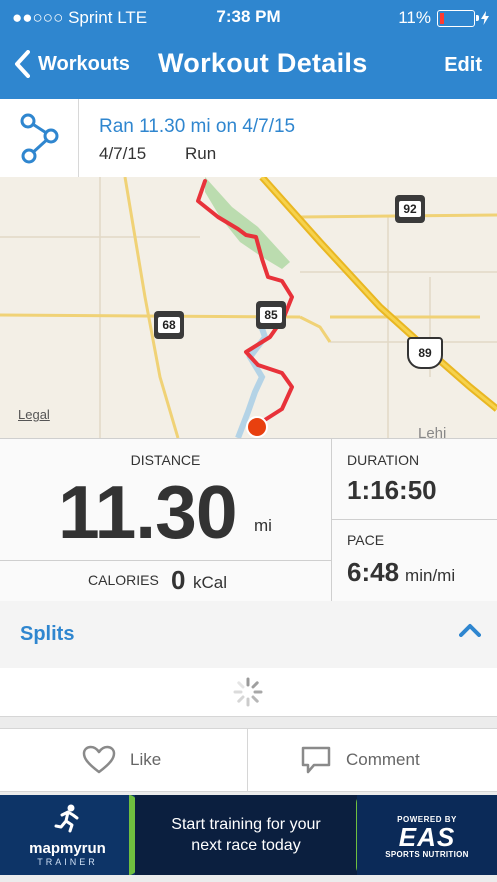  Describe the element at coordinates (197, 127) in the screenshot. I see `workout-headline: Ran 11.30 mi on 4/7/15` at that location.